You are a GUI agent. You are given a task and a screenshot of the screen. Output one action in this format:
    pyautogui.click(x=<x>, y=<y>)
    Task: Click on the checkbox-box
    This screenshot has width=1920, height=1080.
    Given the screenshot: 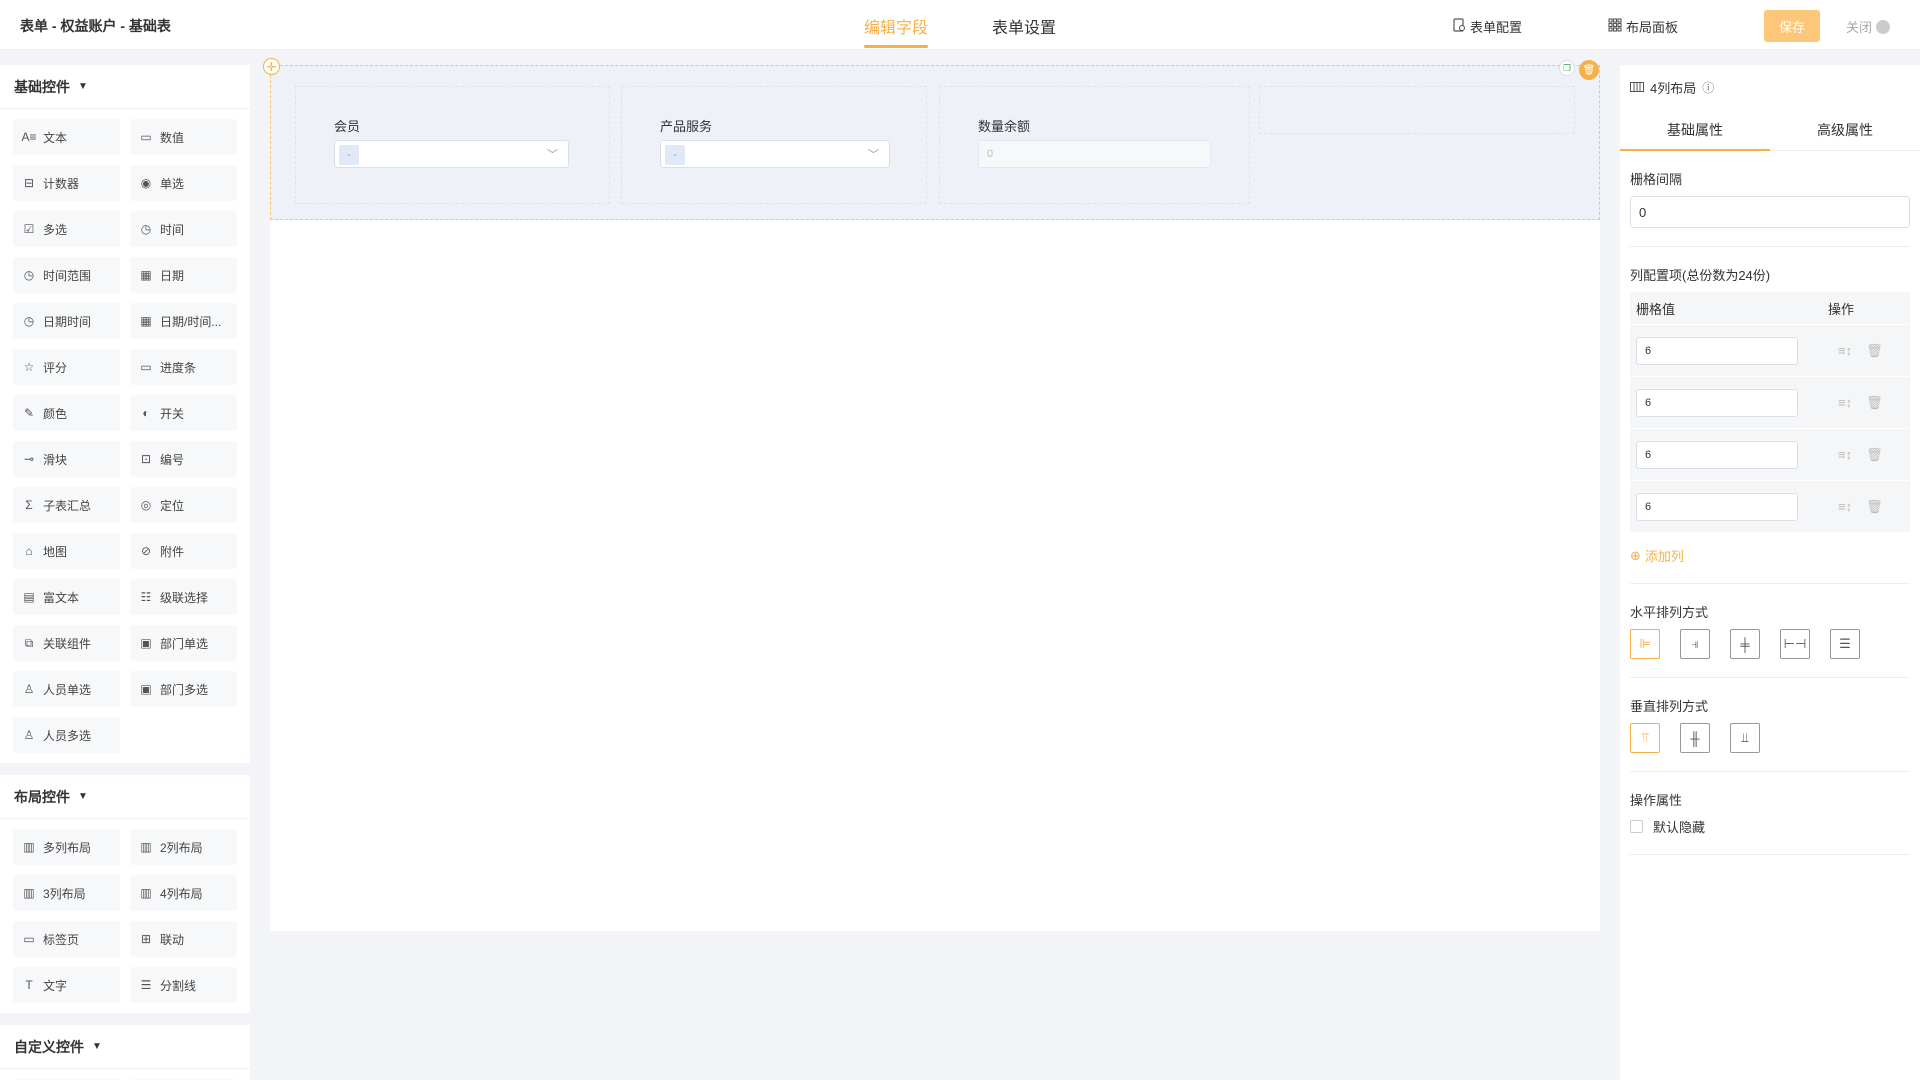 What is the action you would take?
    pyautogui.click(x=1636, y=826)
    